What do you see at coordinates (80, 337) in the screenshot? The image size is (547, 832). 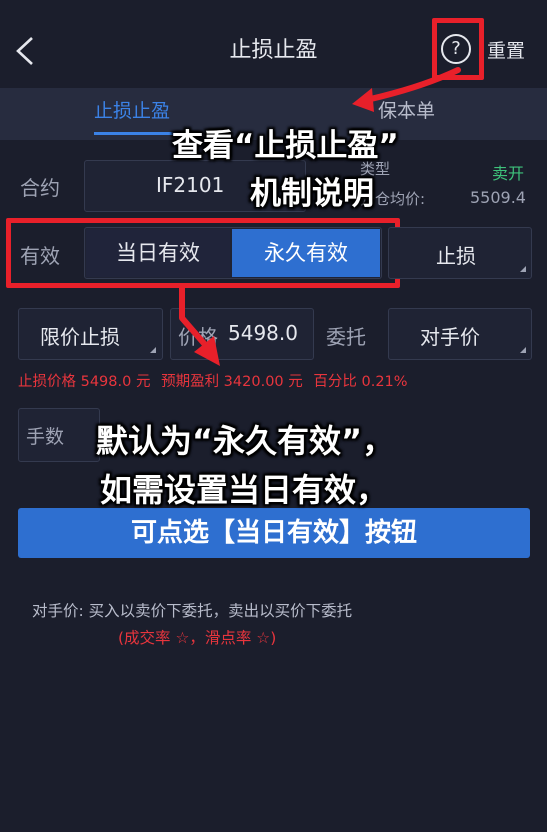 I see `order-type-value: 限价止损` at bounding box center [80, 337].